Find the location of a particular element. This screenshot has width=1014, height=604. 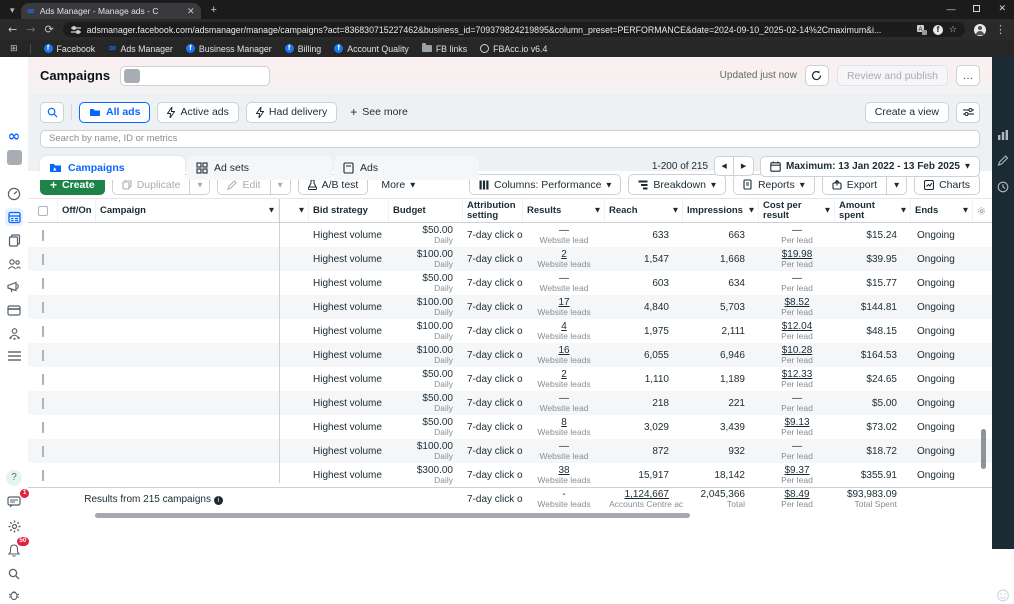

all-tools-menu-icon is located at coordinates (14, 356).